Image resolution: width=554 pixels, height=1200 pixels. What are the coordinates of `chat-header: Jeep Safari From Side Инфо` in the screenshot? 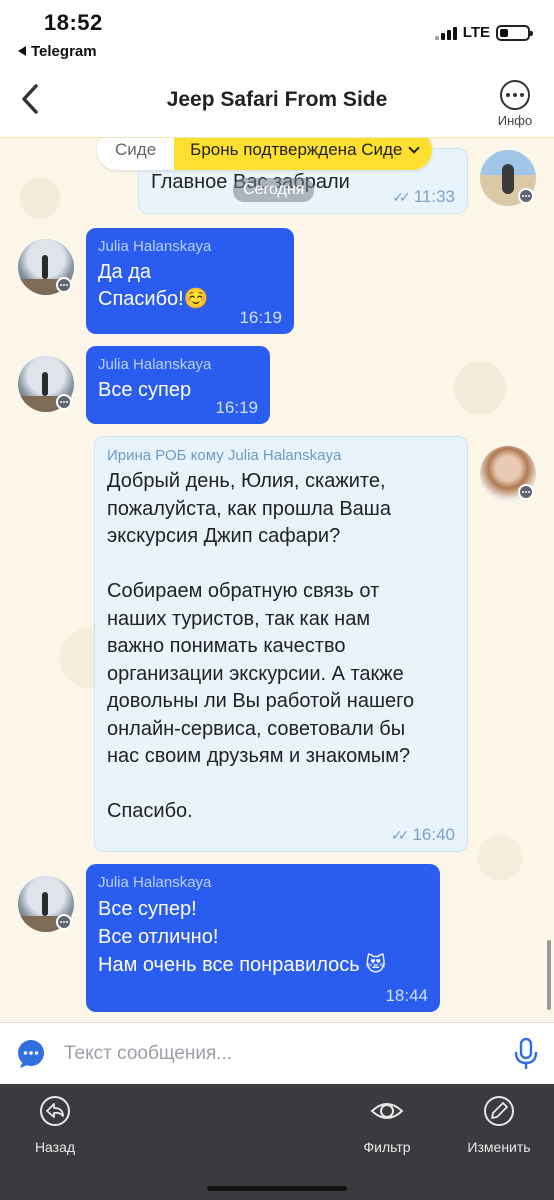 It's located at (277, 103).